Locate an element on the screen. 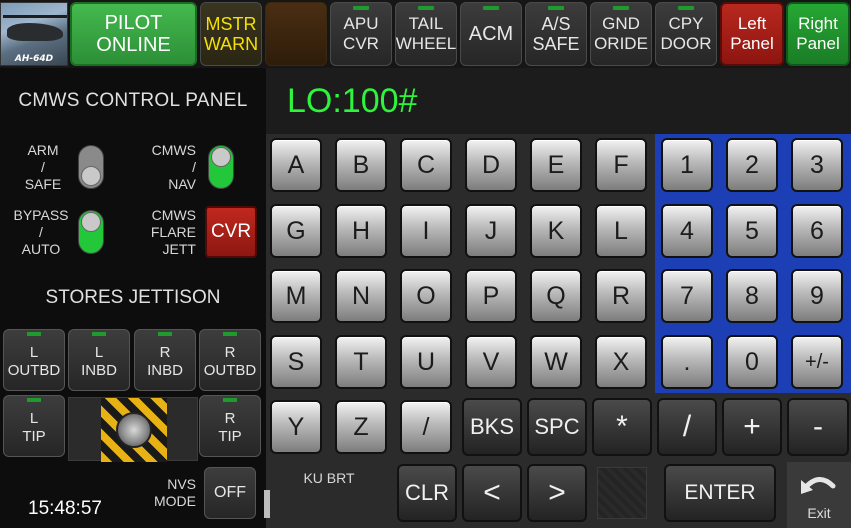  key-z: Z is located at coordinates (361, 427).